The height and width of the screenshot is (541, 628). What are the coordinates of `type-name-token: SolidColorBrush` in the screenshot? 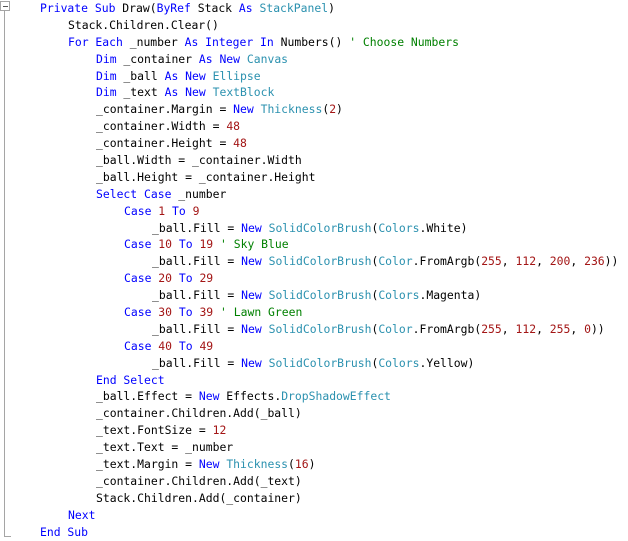 It's located at (320, 261).